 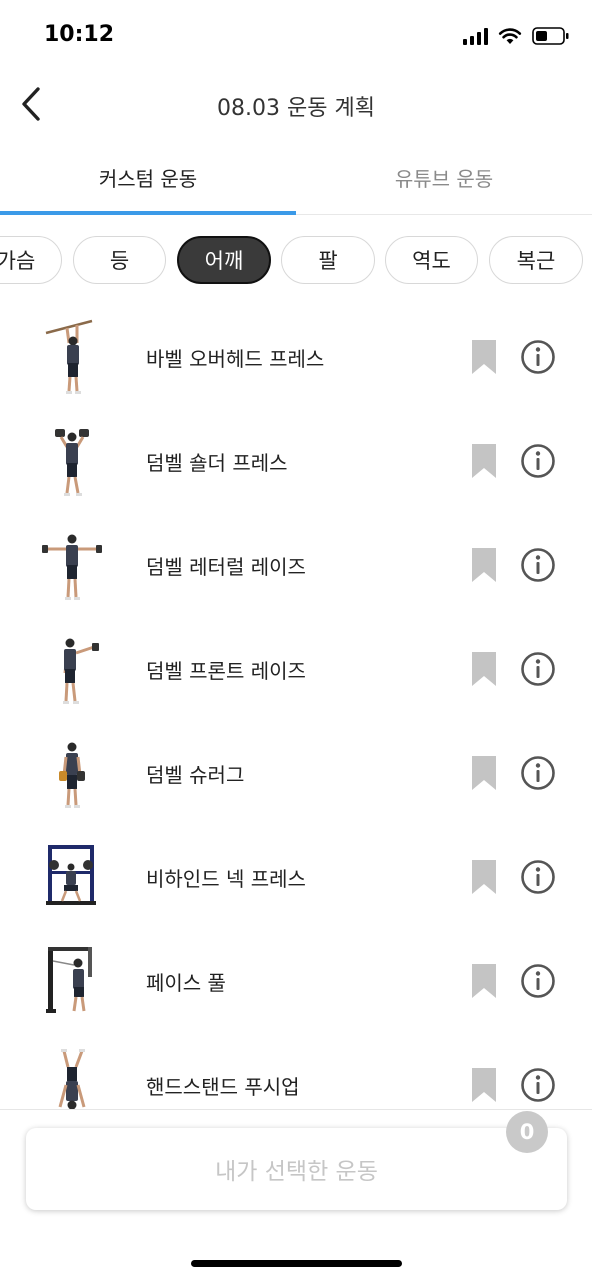 What do you see at coordinates (296, 773) in the screenshot?
I see `exercise-row-dumbbell-shrug: 덤벨 슈러그` at bounding box center [296, 773].